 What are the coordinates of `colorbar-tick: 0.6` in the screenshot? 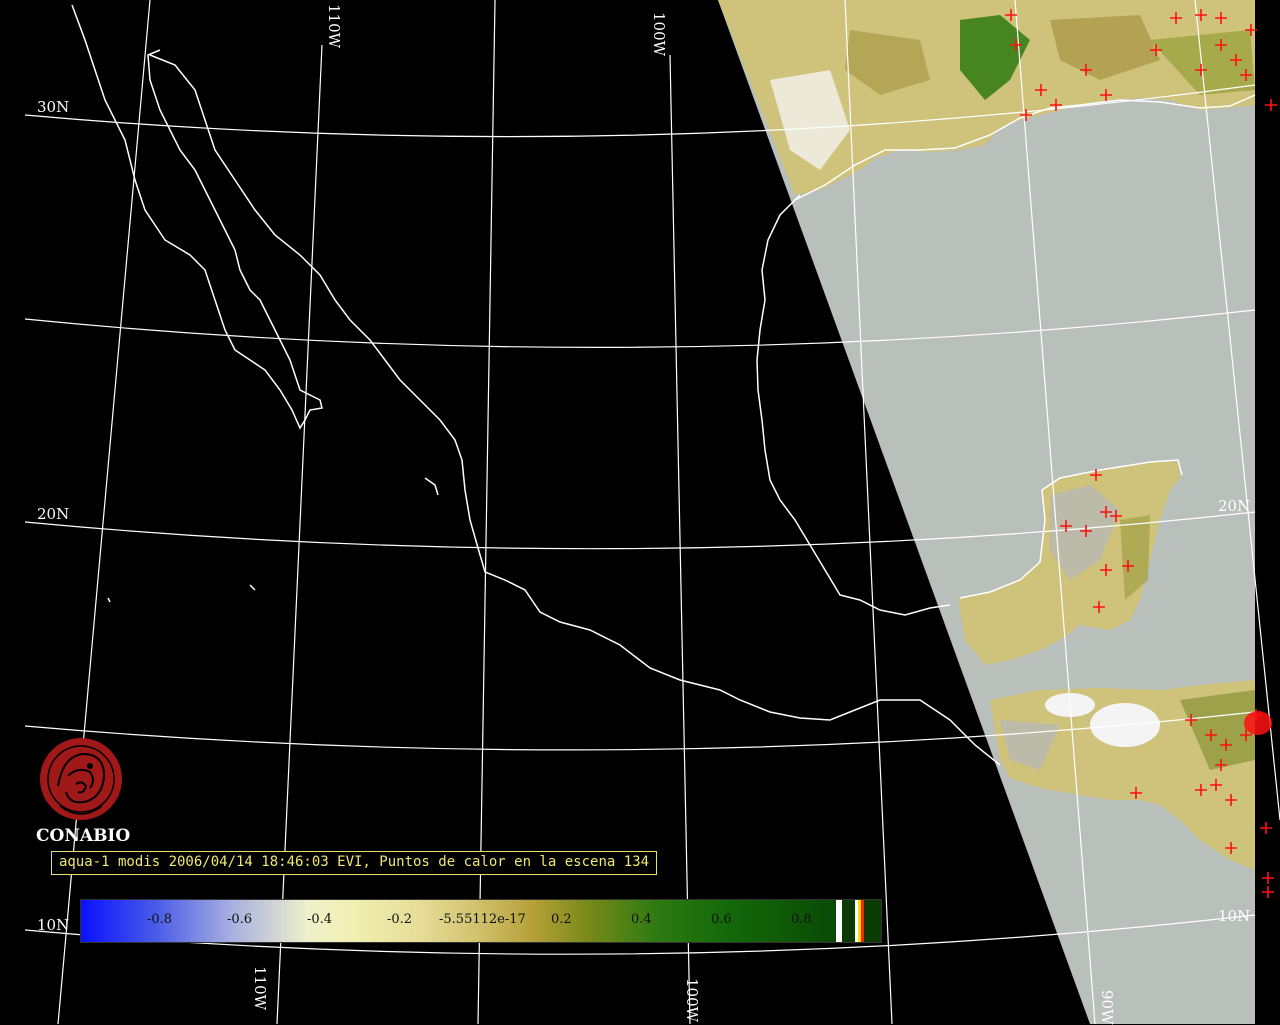 It's located at (721, 919).